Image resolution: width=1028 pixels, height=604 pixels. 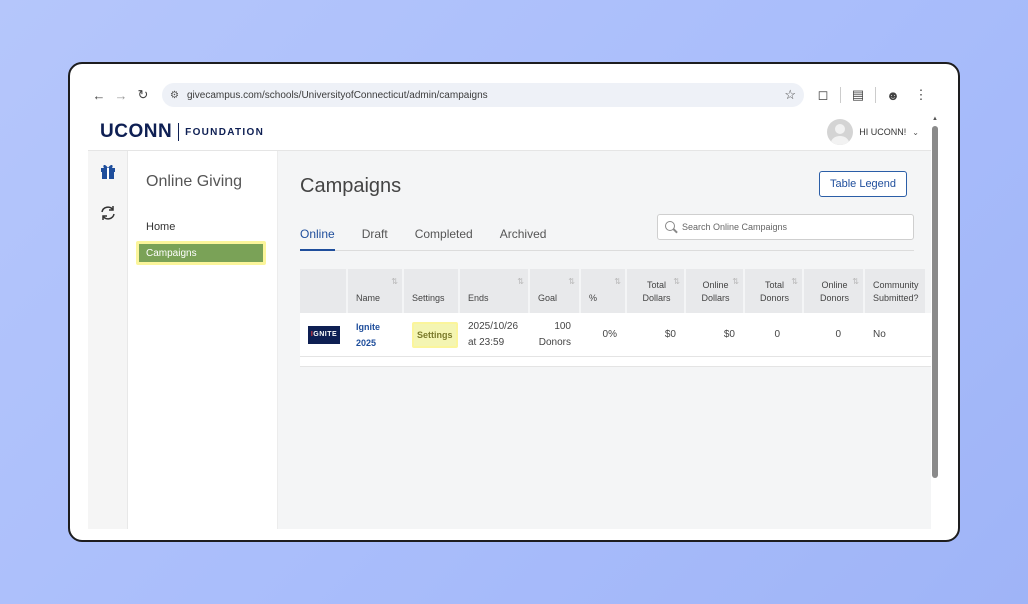 What do you see at coordinates (108, 171) in the screenshot?
I see `gift-icon` at bounding box center [108, 171].